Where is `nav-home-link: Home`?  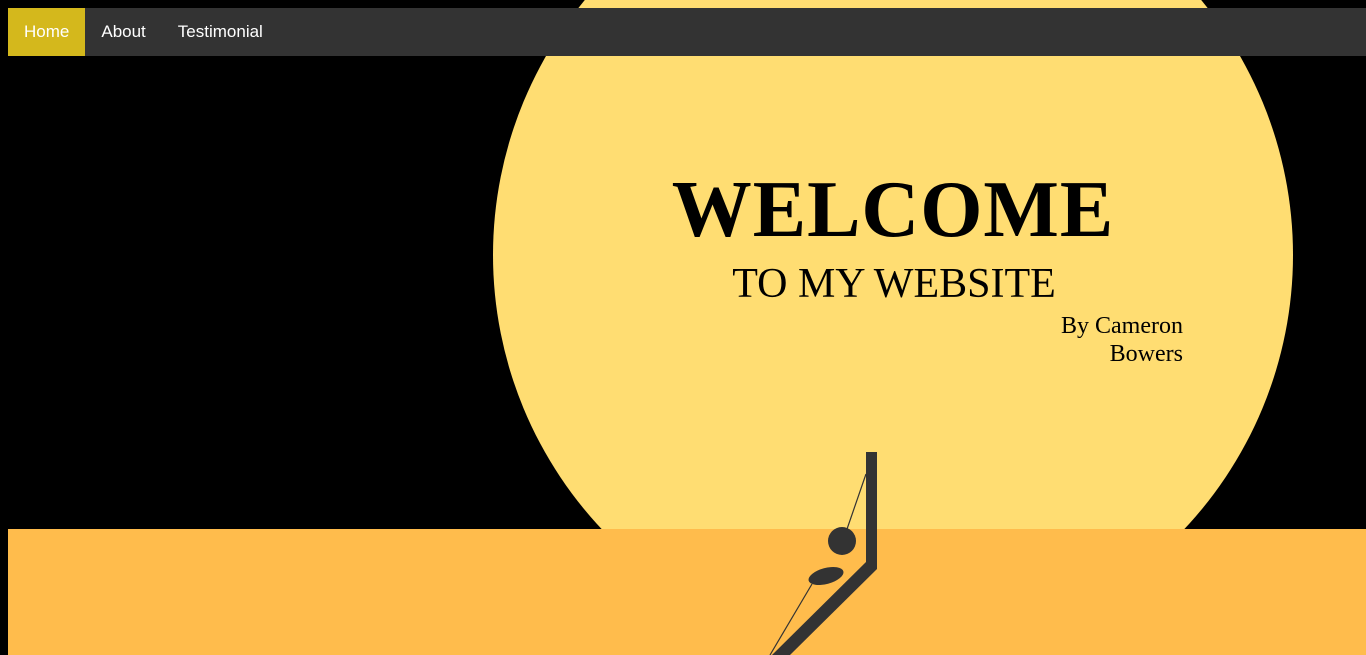
nav-home-link: Home is located at coordinates (47, 32).